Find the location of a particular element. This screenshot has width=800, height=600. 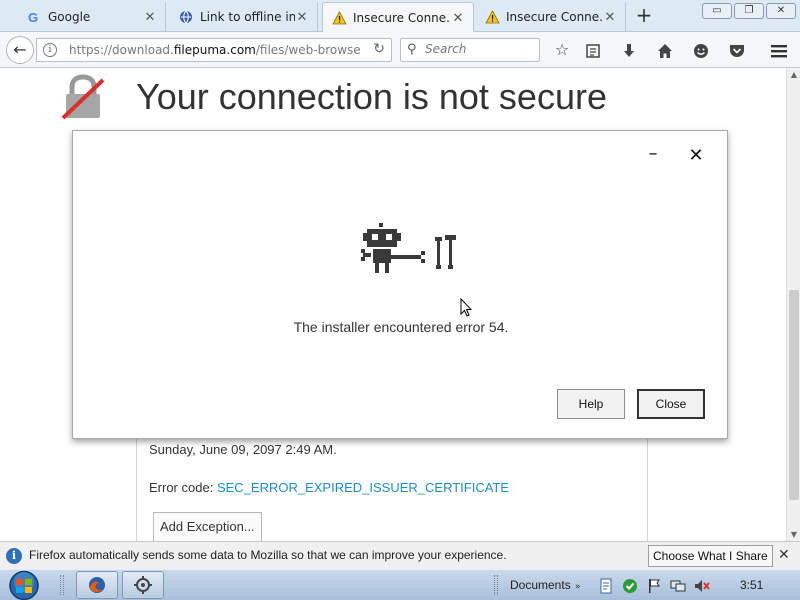

firefox-icon is located at coordinates (97, 585).